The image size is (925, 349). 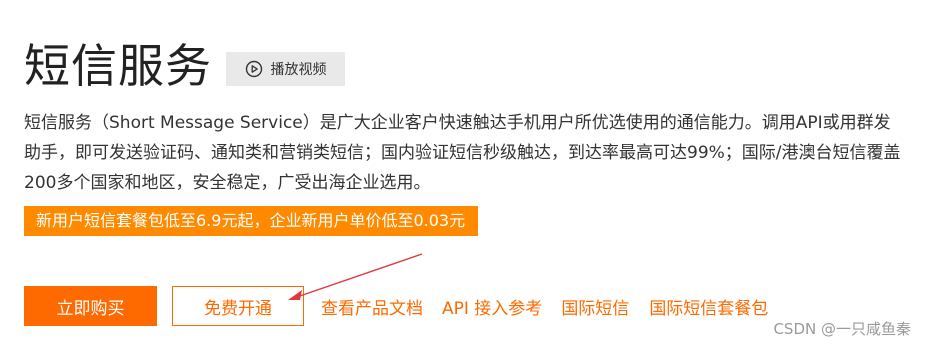 I want to click on action-bar: 立即购买 免费开通 查看产品文档 API 接入参考 国际短信 国际短信套餐包, so click(x=396, y=306).